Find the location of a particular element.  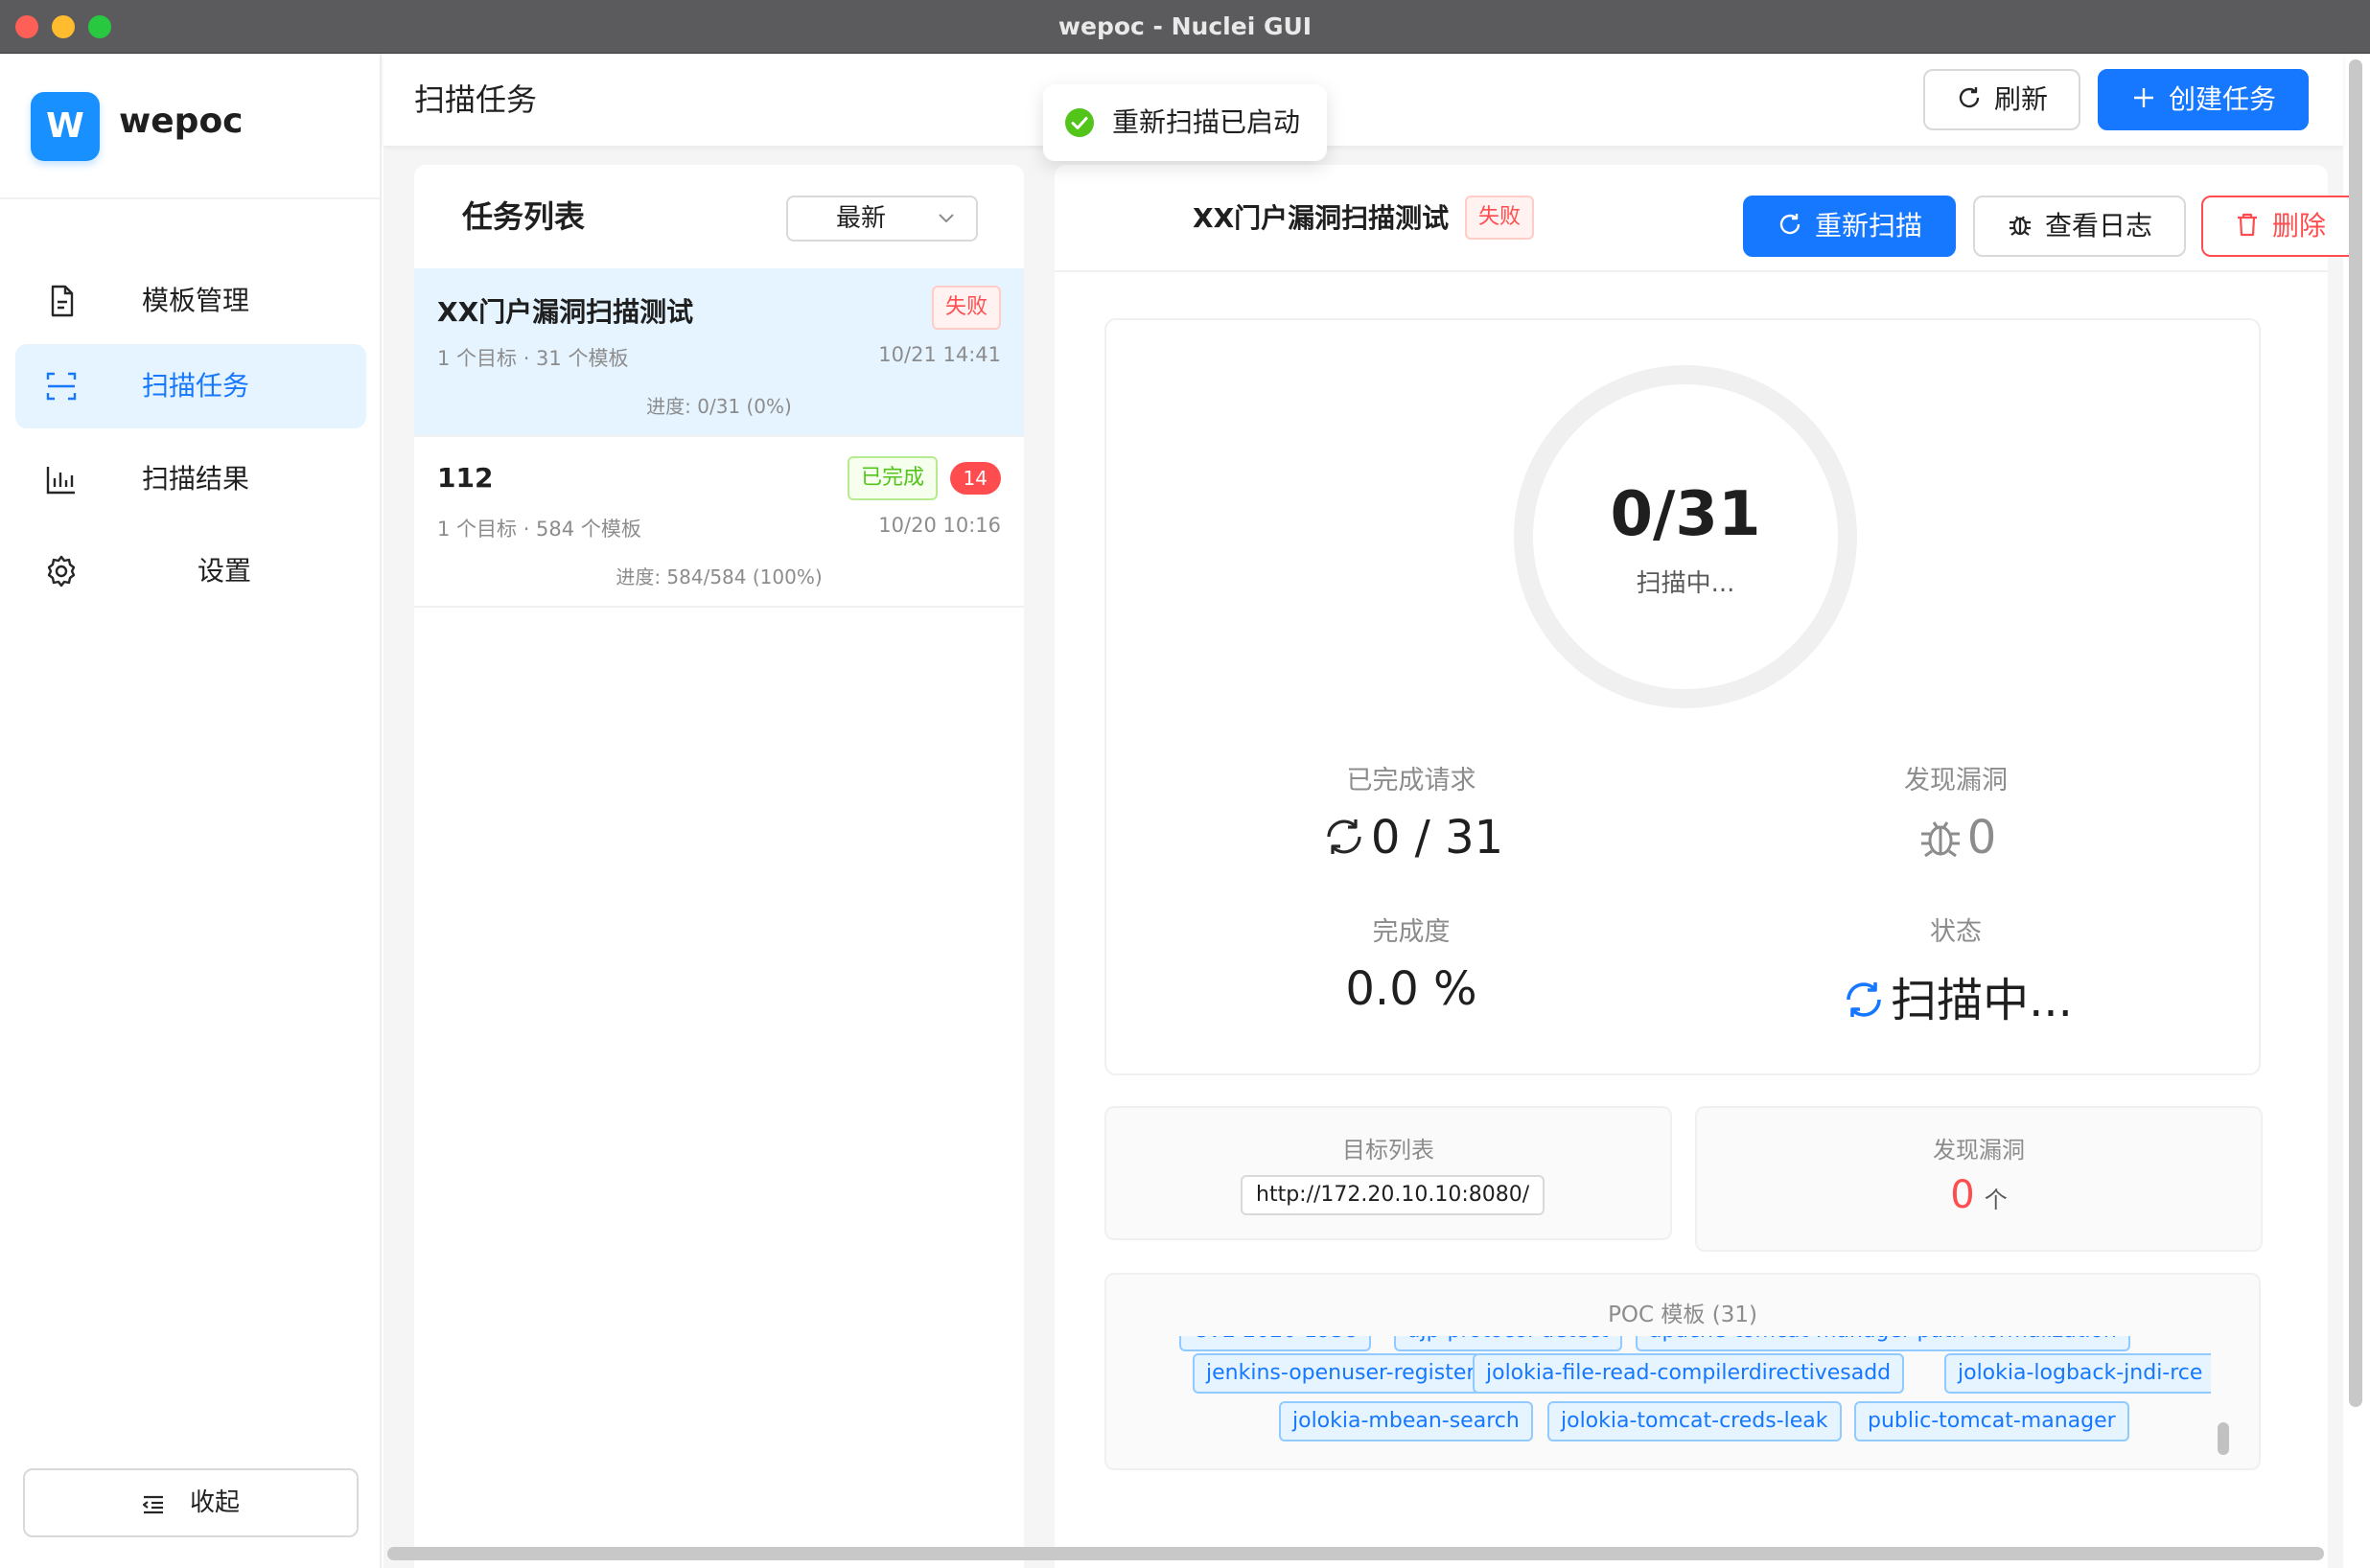

poc-tag: jolokia-file-read-compilerdirectivesadd is located at coordinates (1689, 1373).